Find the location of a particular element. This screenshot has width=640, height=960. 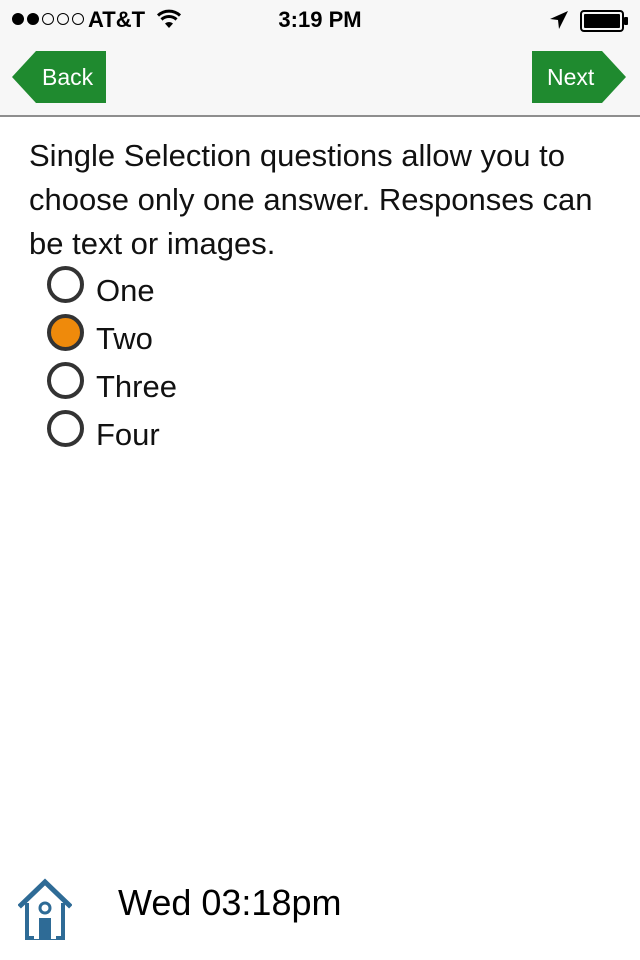

option-one: One is located at coordinates (112, 288).